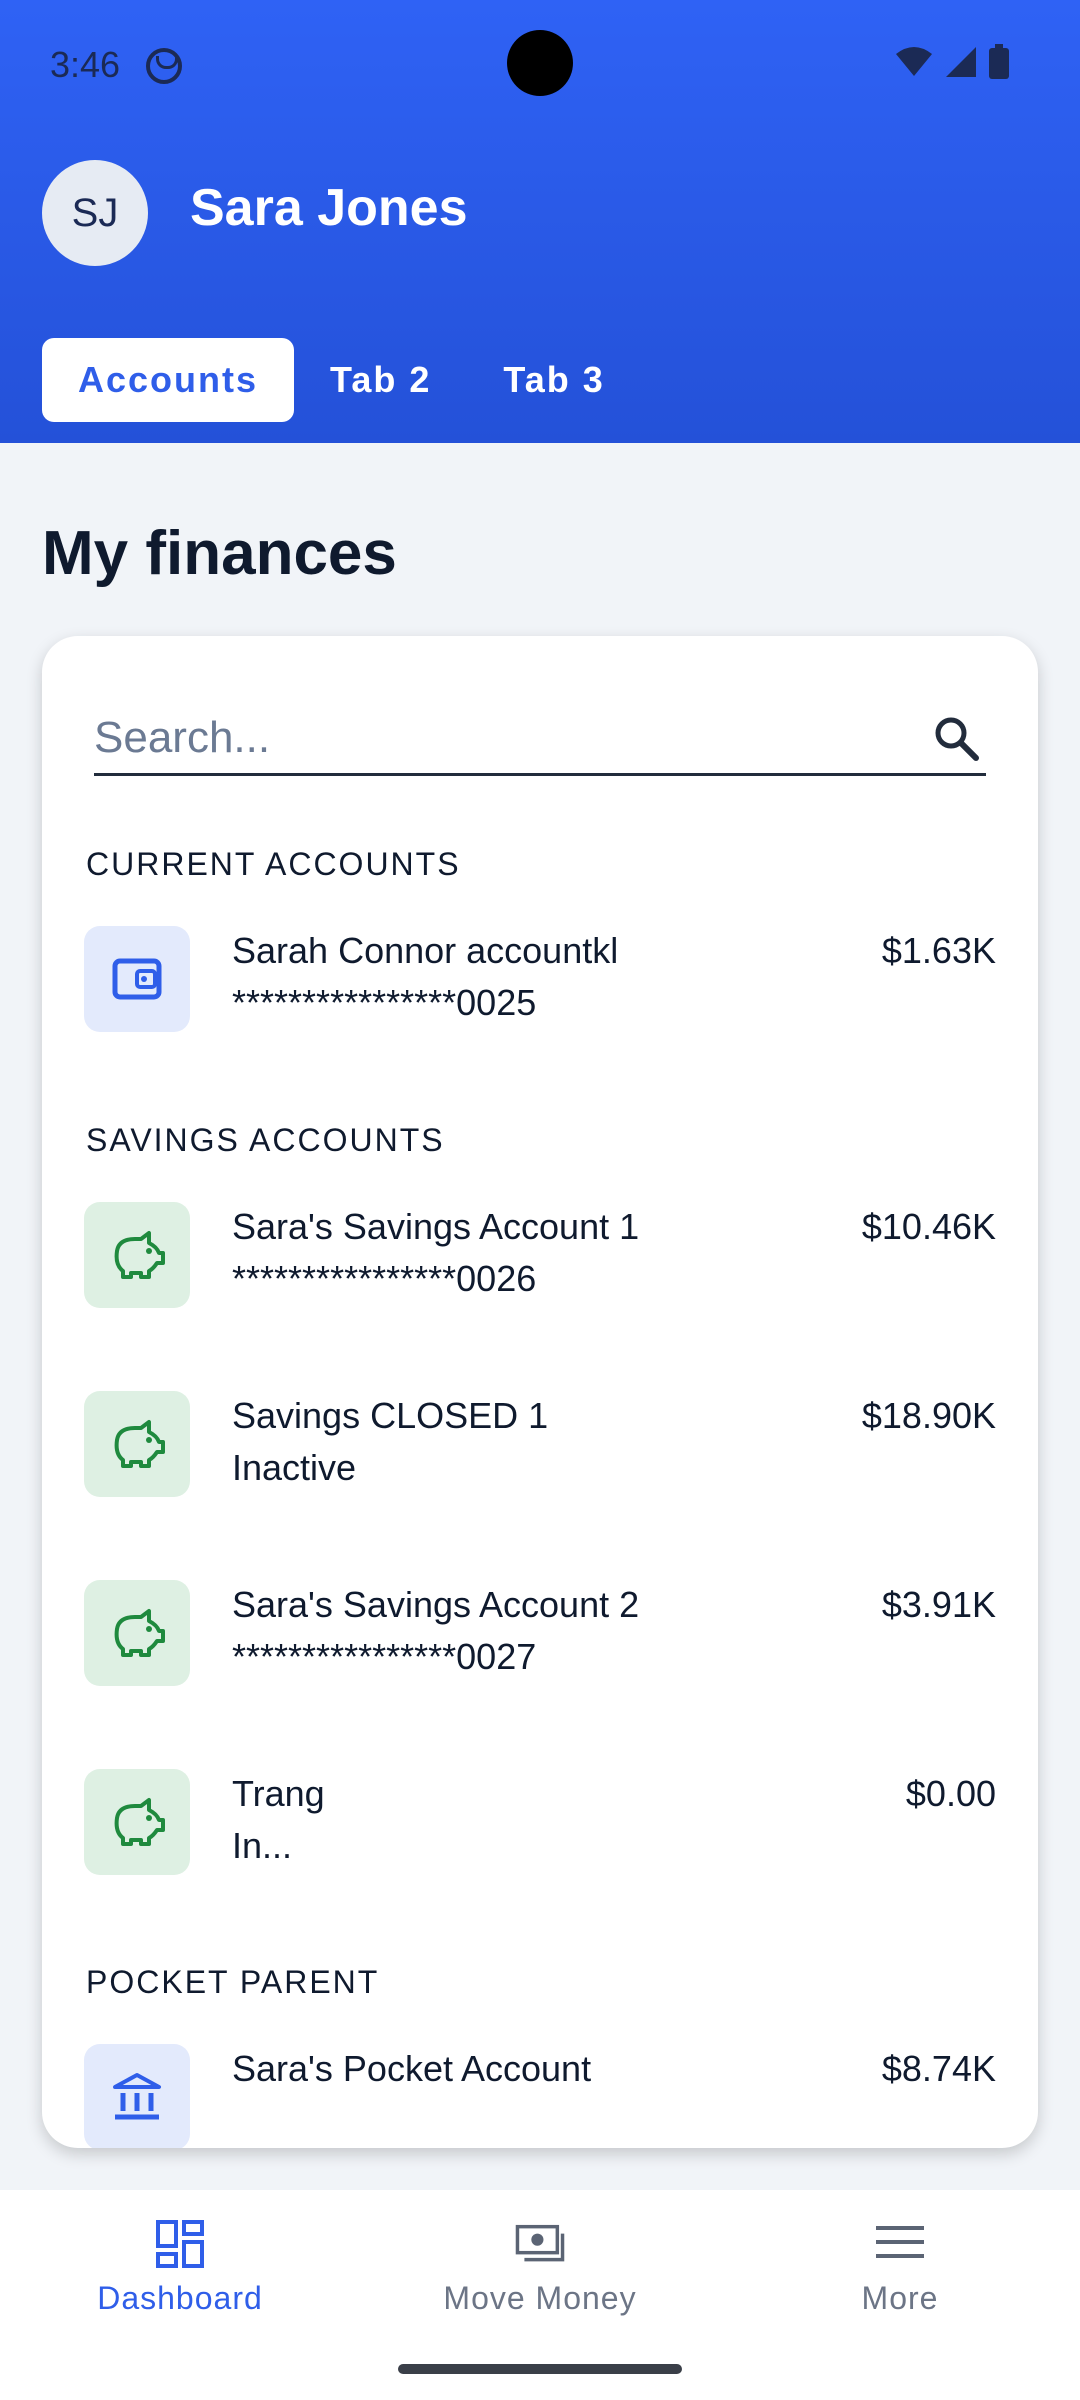 This screenshot has height=2400, width=1080. Describe the element at coordinates (294, 1467) in the screenshot. I see `account-status: Inactive` at that location.